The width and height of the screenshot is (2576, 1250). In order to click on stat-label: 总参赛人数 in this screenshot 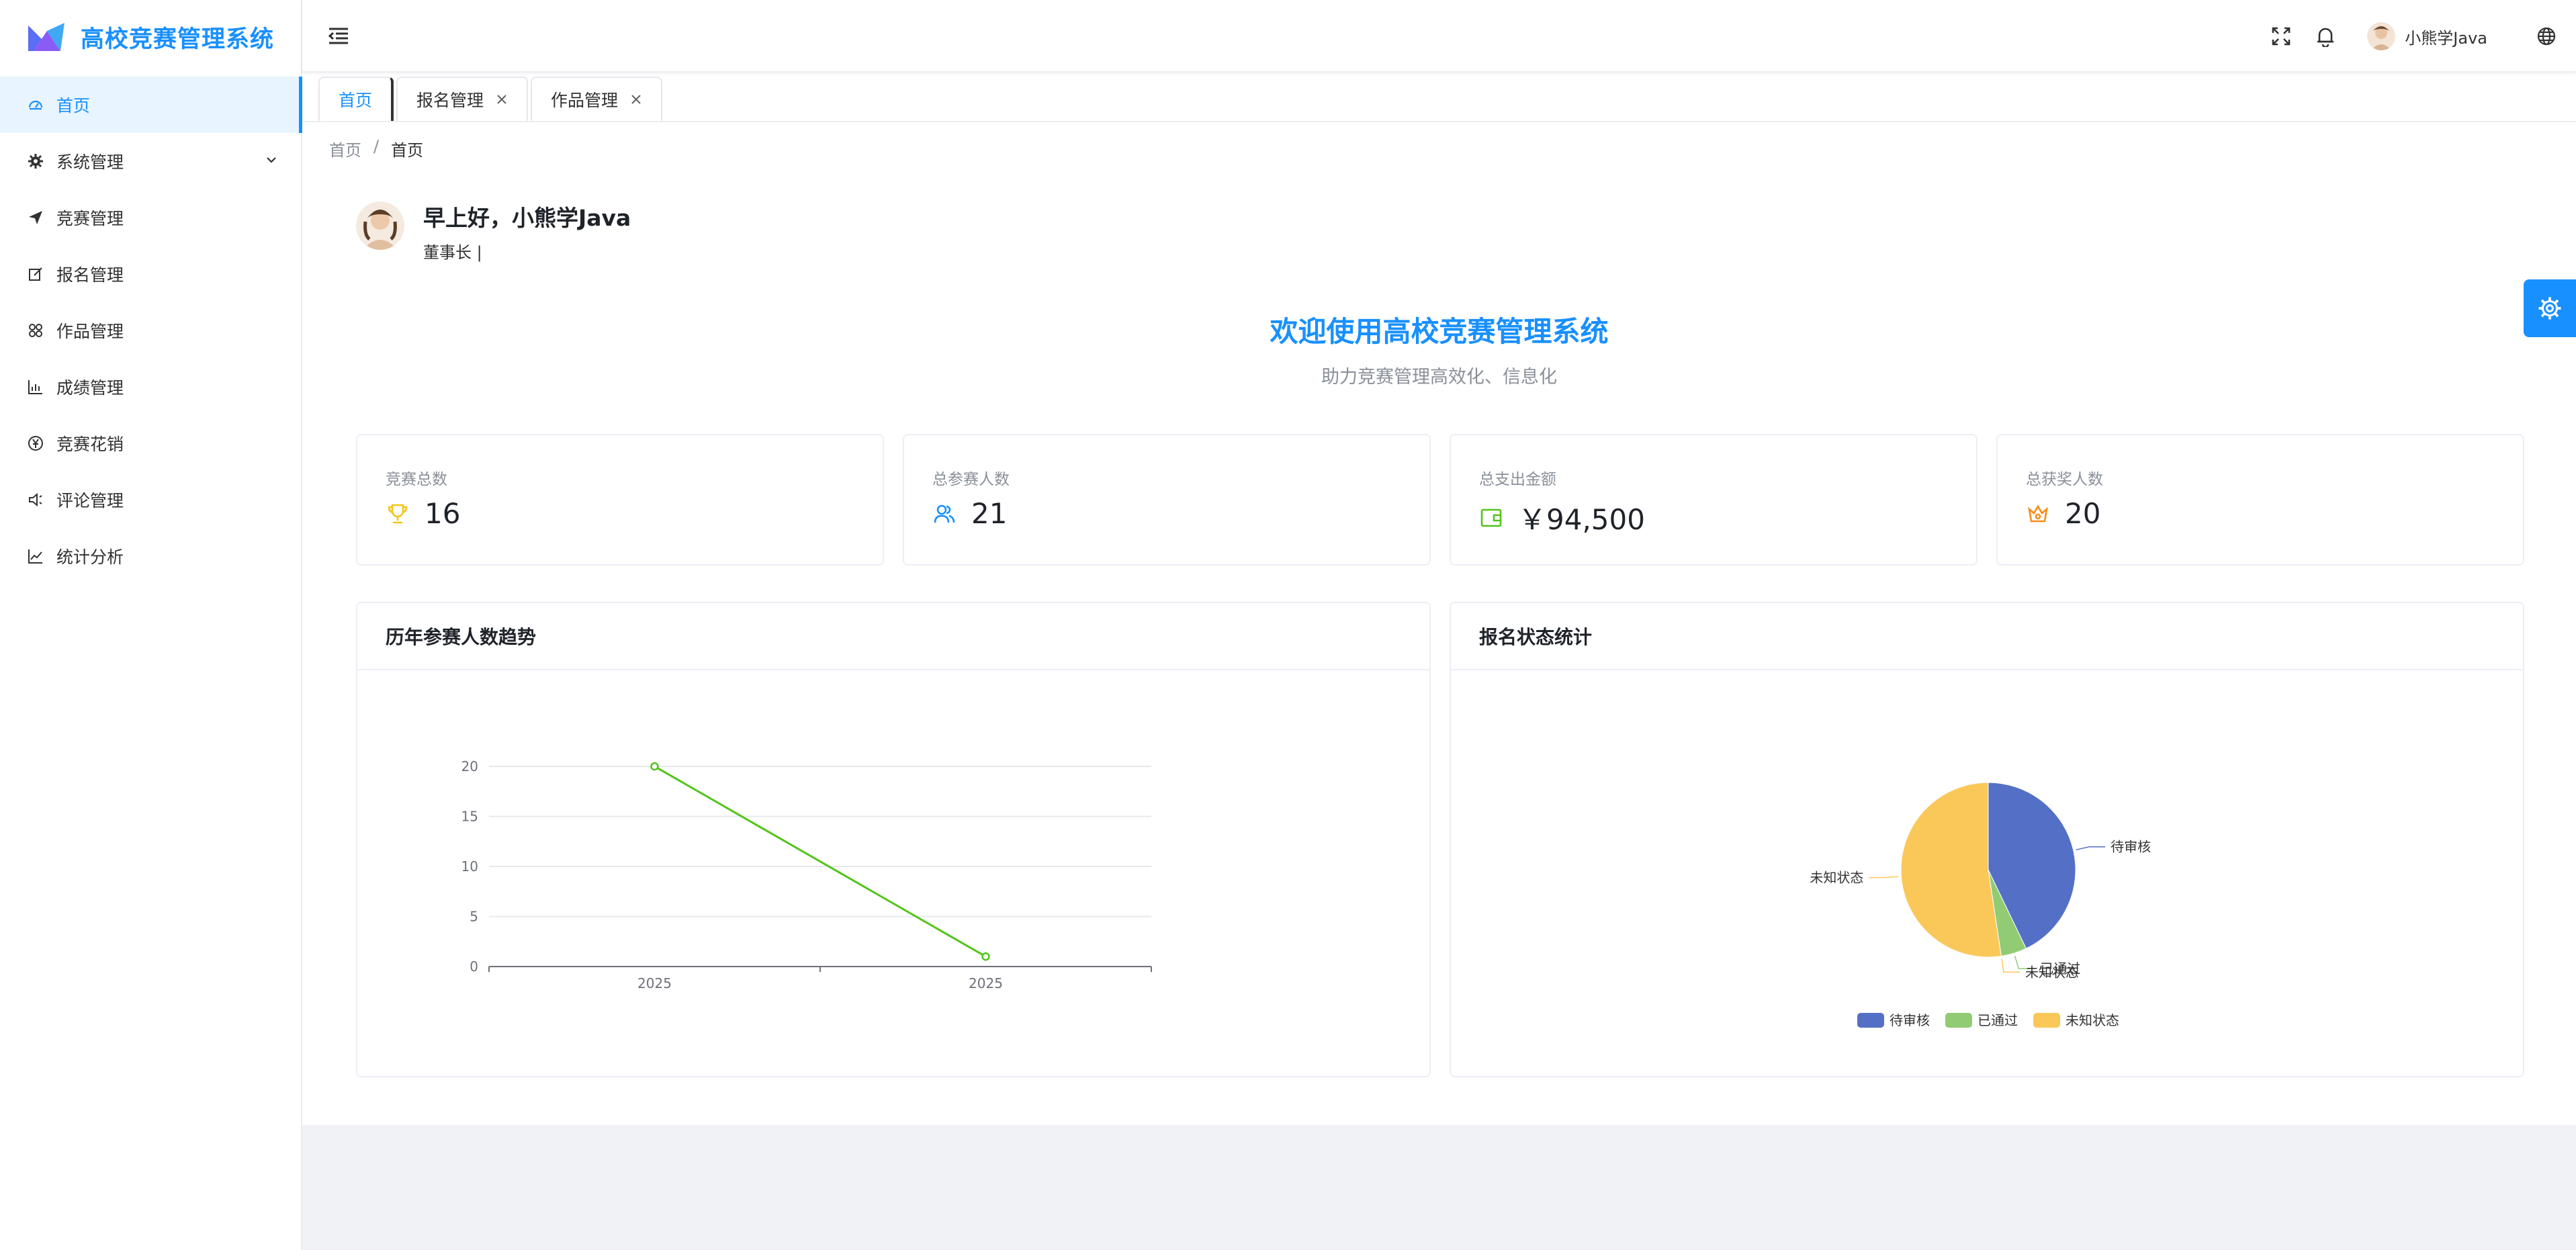, I will do `click(971, 479)`.